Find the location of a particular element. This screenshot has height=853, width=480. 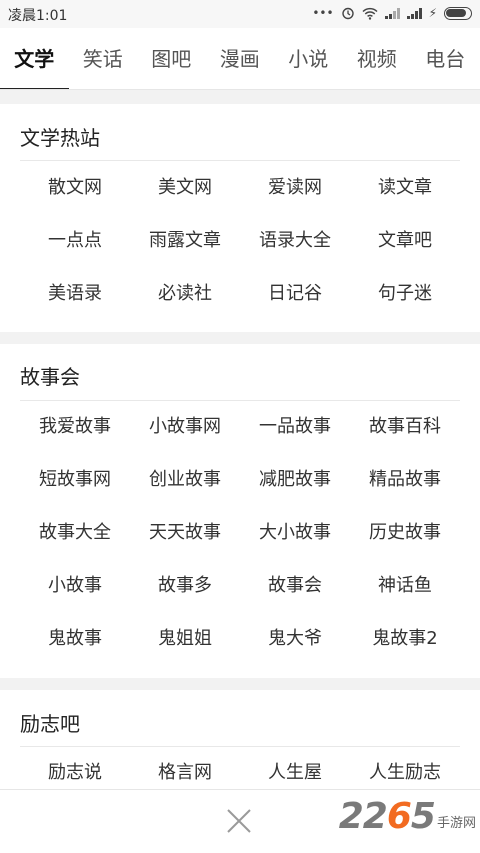

charging-icon: ⚡ is located at coordinates (432, 13).